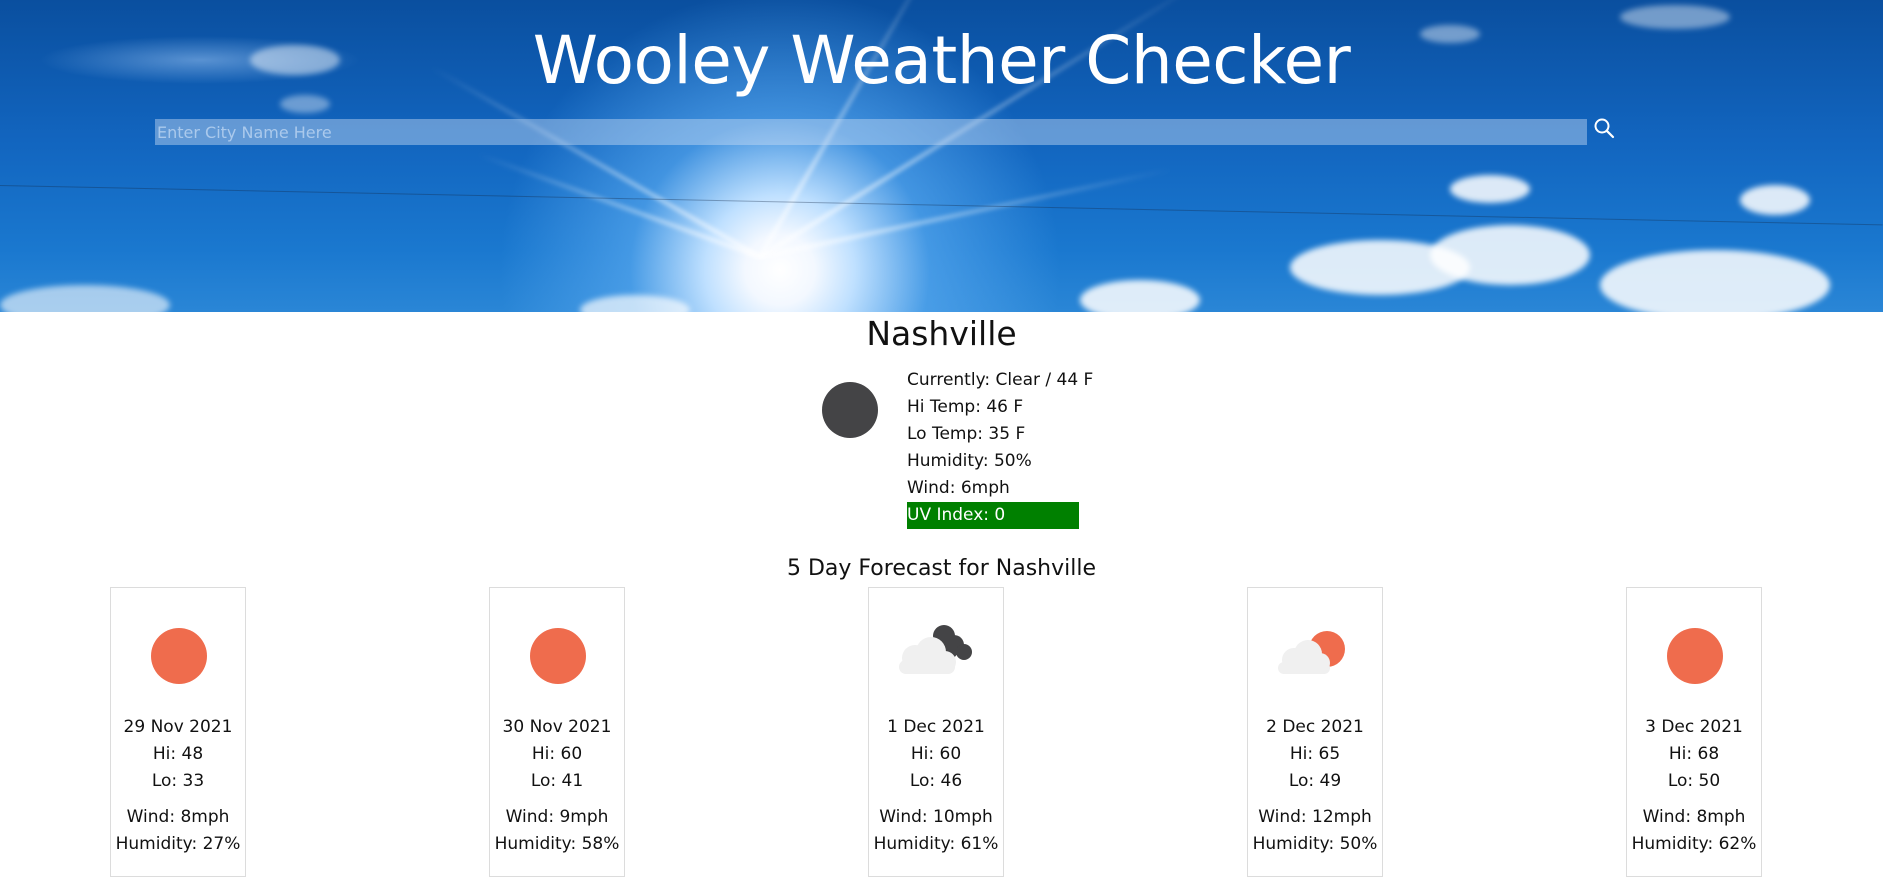 The height and width of the screenshot is (877, 1883). I want to click on forecast-hi: Hi: 65, so click(1315, 754).